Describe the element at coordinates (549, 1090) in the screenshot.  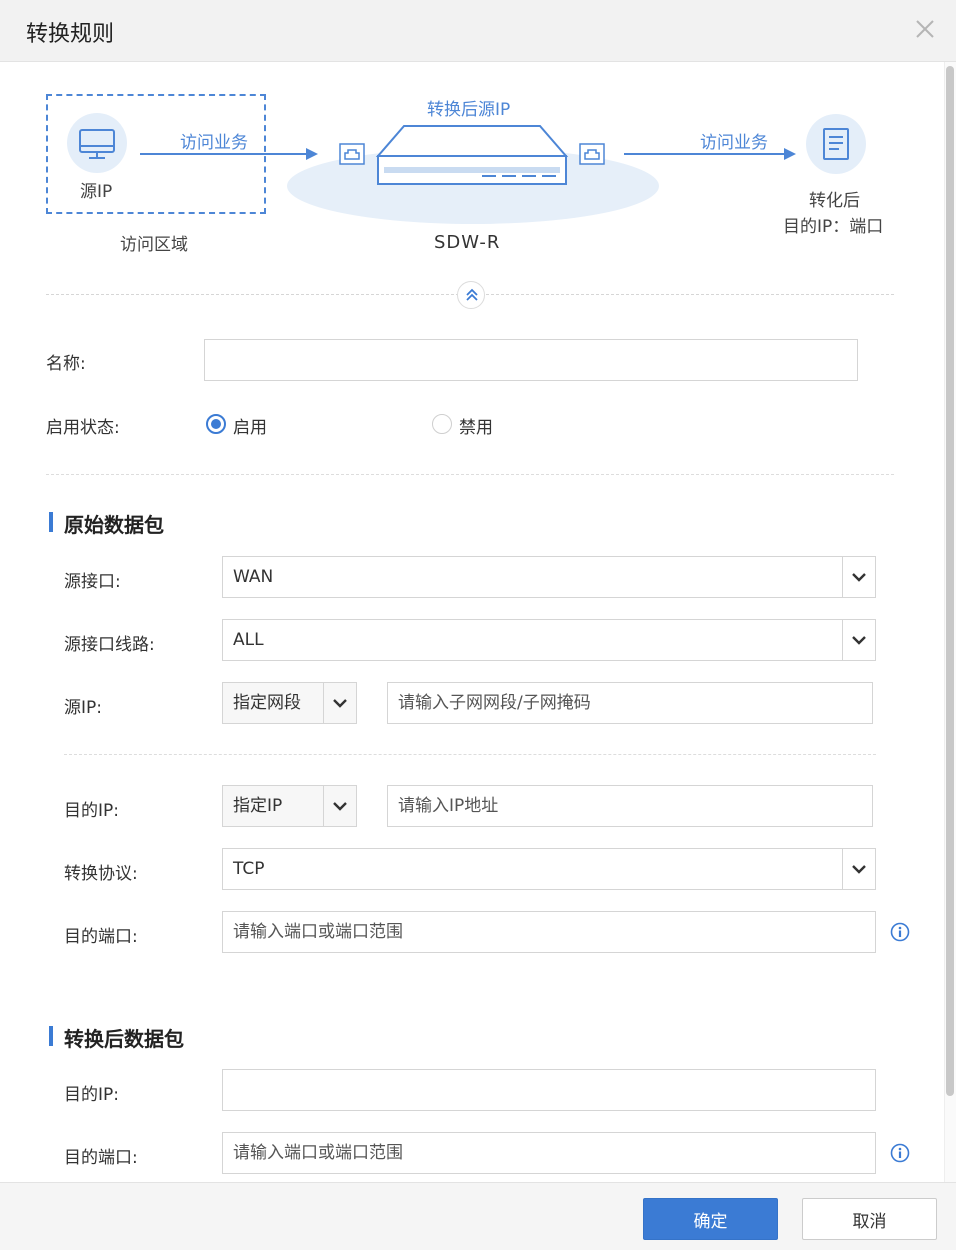
I see `translated-dest-ip-input` at that location.